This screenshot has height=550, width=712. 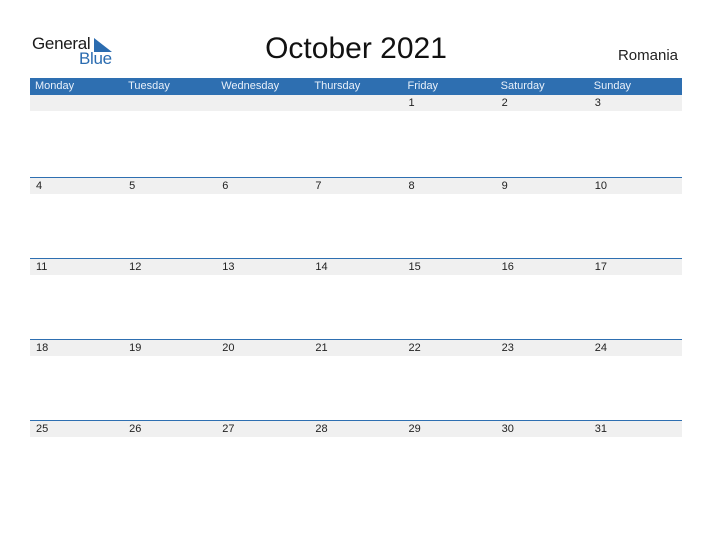 I want to click on day-cell: 9, so click(x=542, y=186).